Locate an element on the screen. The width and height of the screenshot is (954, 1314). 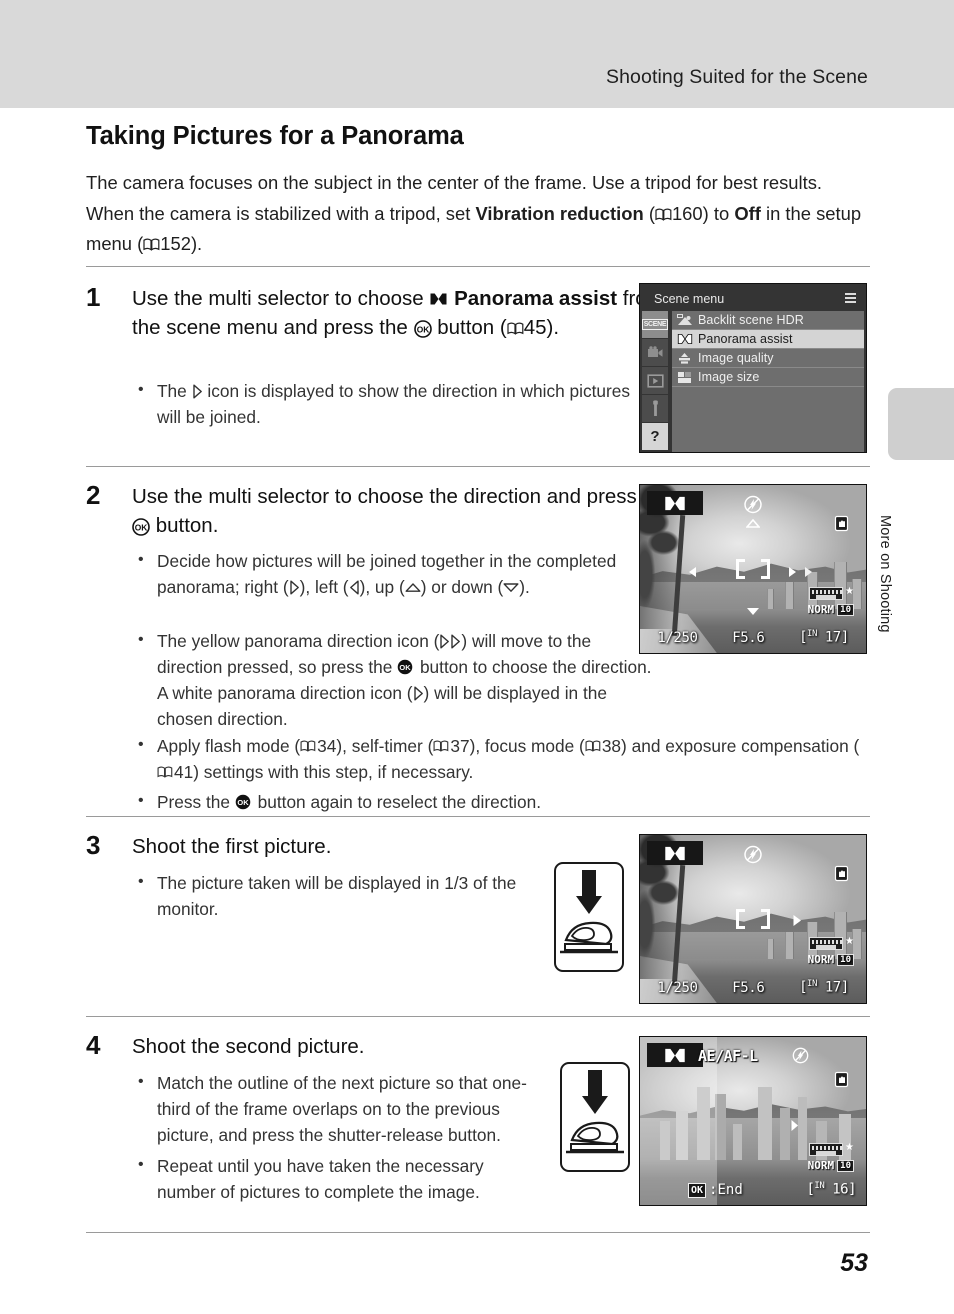
step-1-head-bold: Panorama assist is located at coordinates (536, 298).